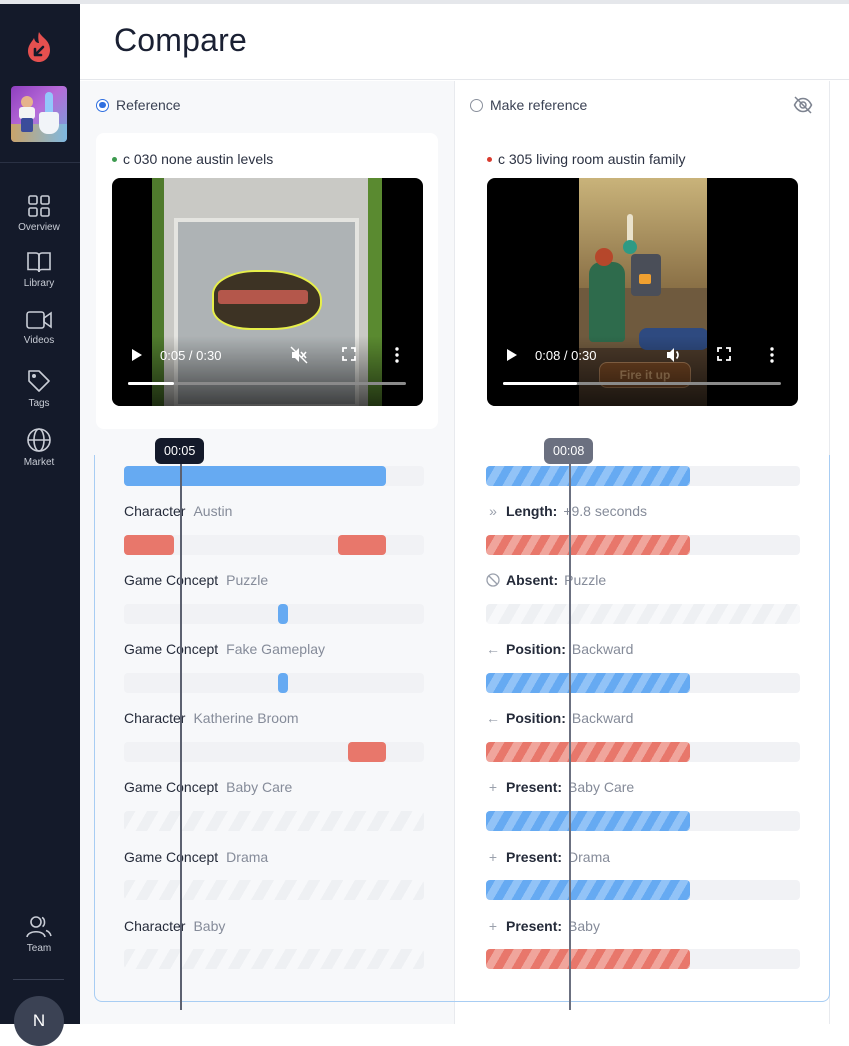 The width and height of the screenshot is (849, 1046). I want to click on globe-icon, so click(39, 440).